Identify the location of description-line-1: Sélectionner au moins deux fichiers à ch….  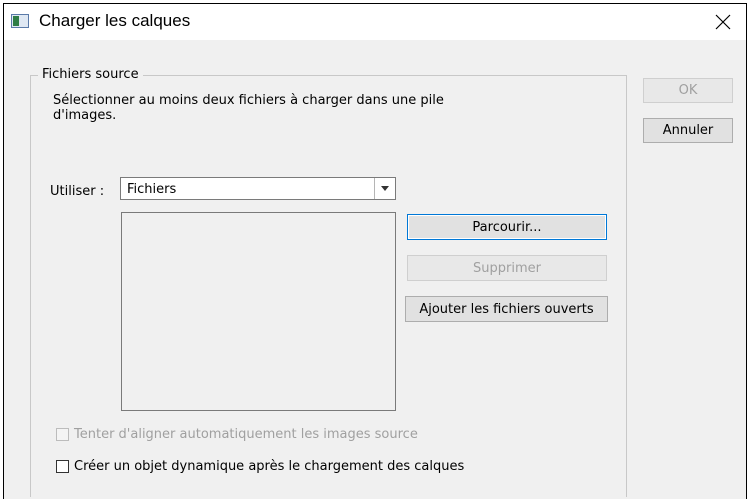
(248, 100).